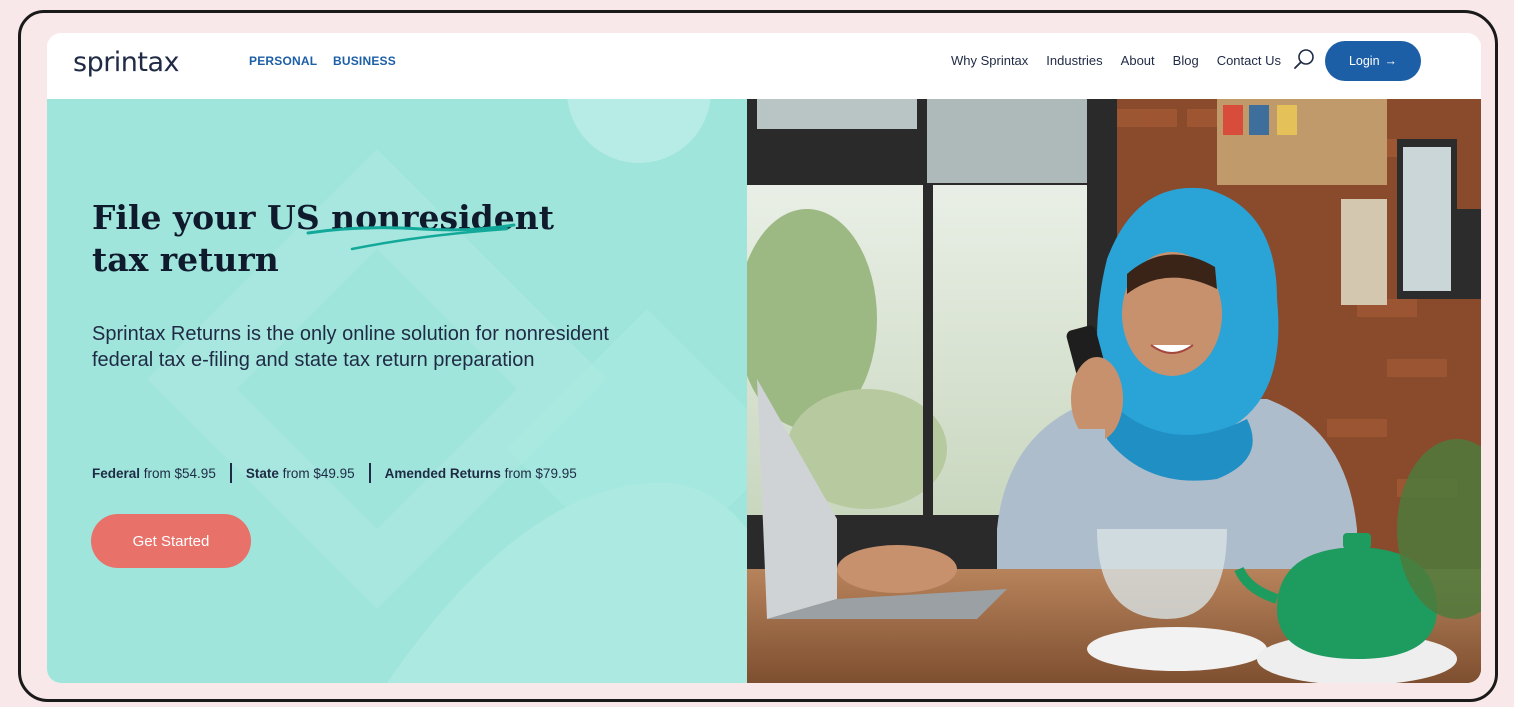  Describe the element at coordinates (171, 541) in the screenshot. I see `get-started-button: Get Started` at that location.